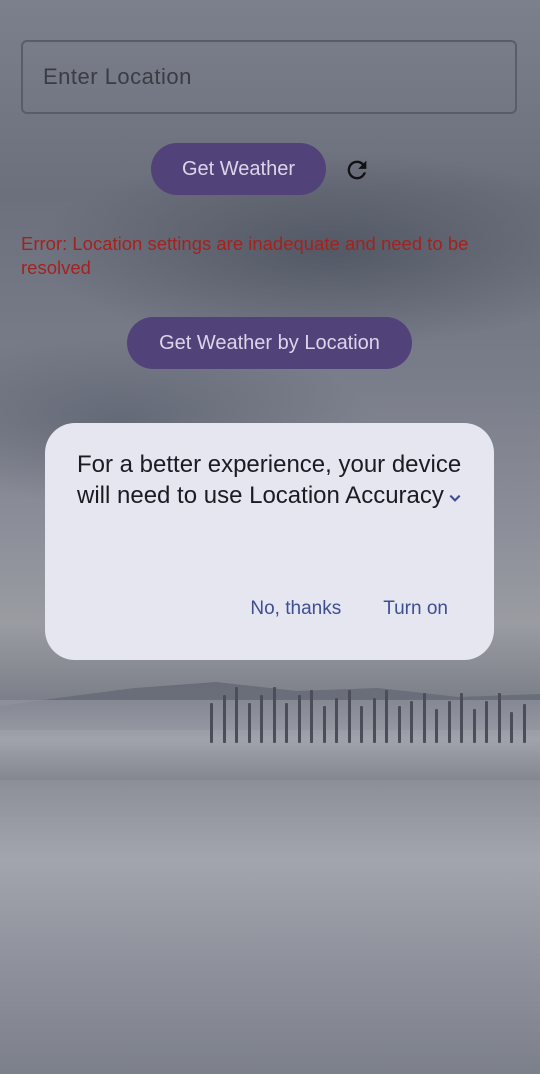  Describe the element at coordinates (269, 343) in the screenshot. I see `get-weather-by-location-button: Get Weather by Location` at that location.